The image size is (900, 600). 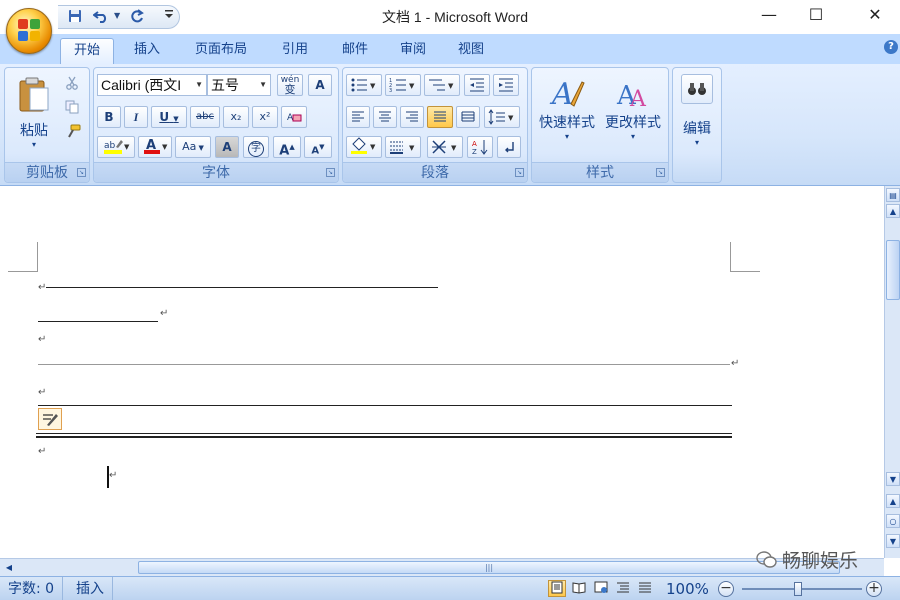 What do you see at coordinates (225, 85) in the screenshot?
I see `font-size-value: 五号` at bounding box center [225, 85].